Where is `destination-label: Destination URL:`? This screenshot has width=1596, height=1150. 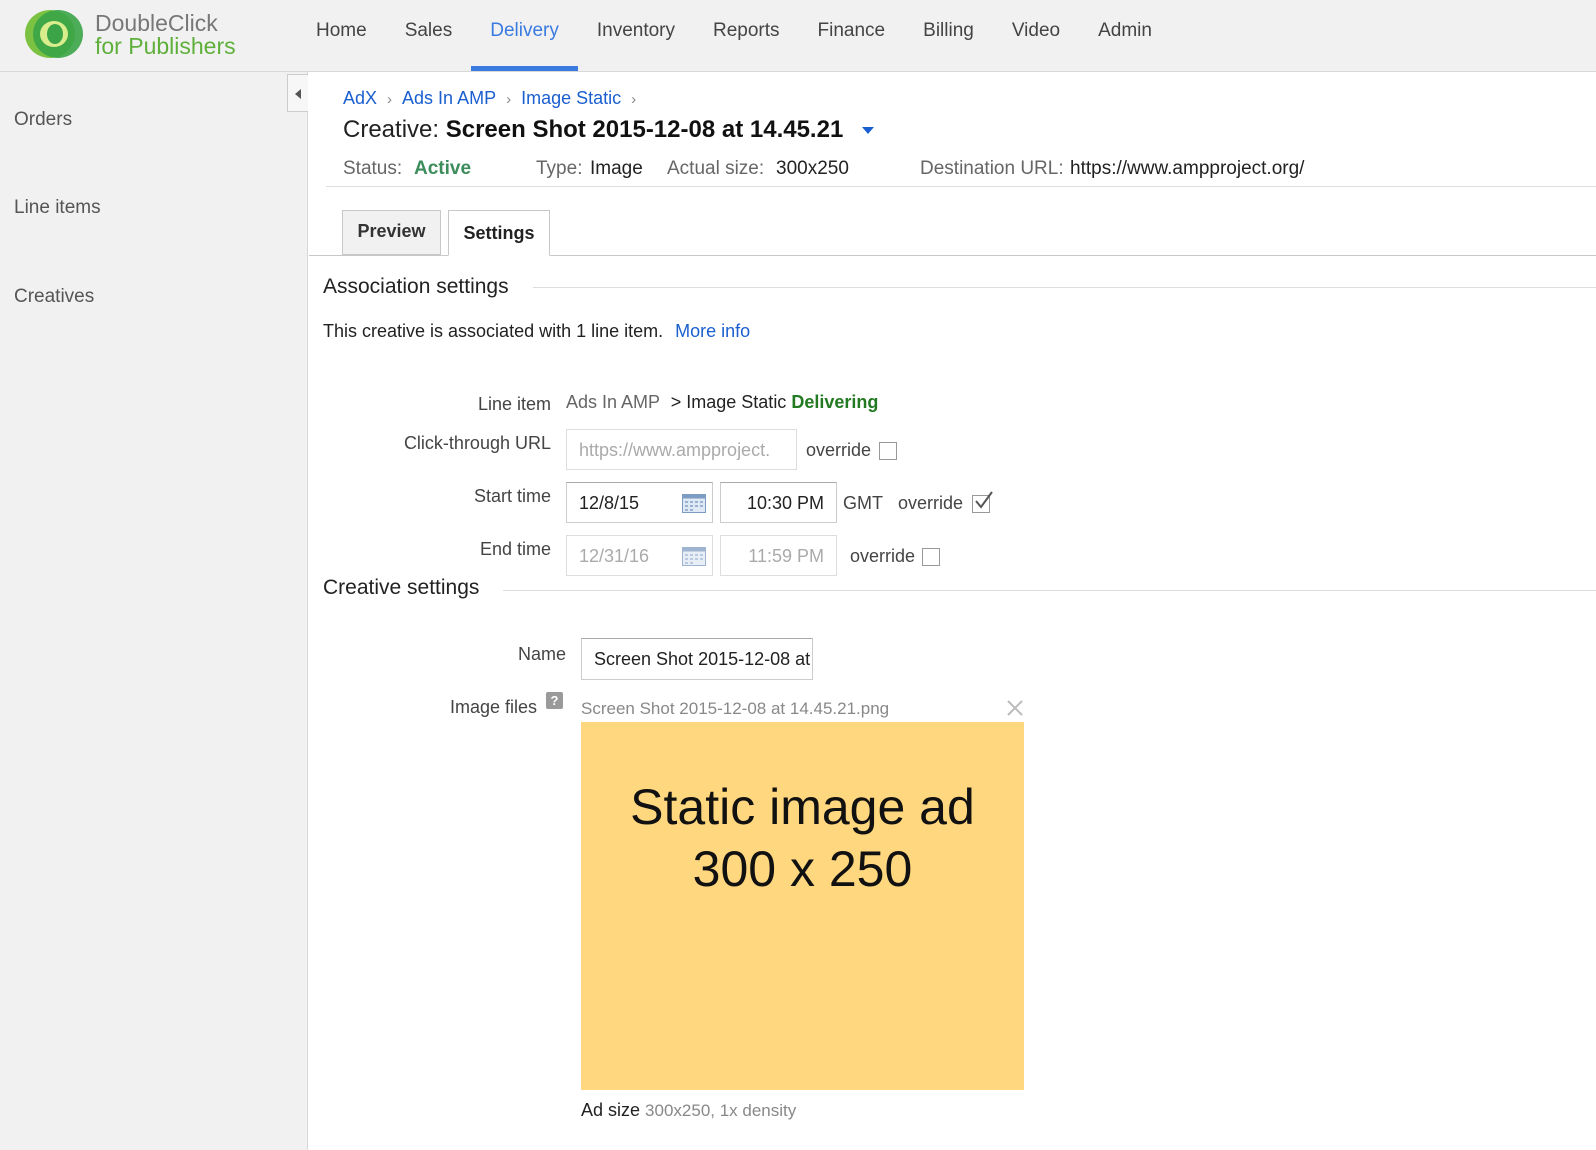
destination-label: Destination URL: is located at coordinates (992, 168).